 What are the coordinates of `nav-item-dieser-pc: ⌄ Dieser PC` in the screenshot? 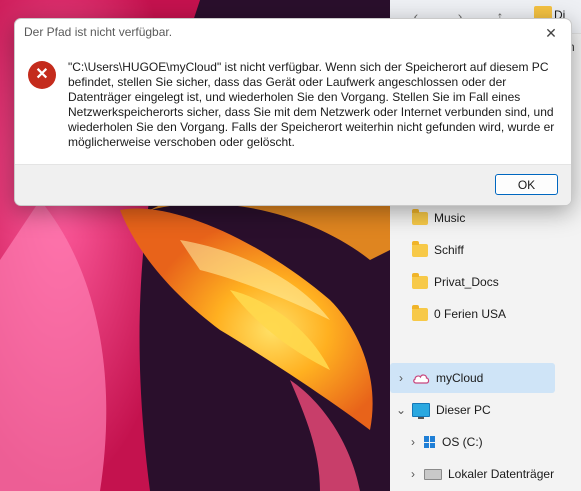 It's located at (472, 410).